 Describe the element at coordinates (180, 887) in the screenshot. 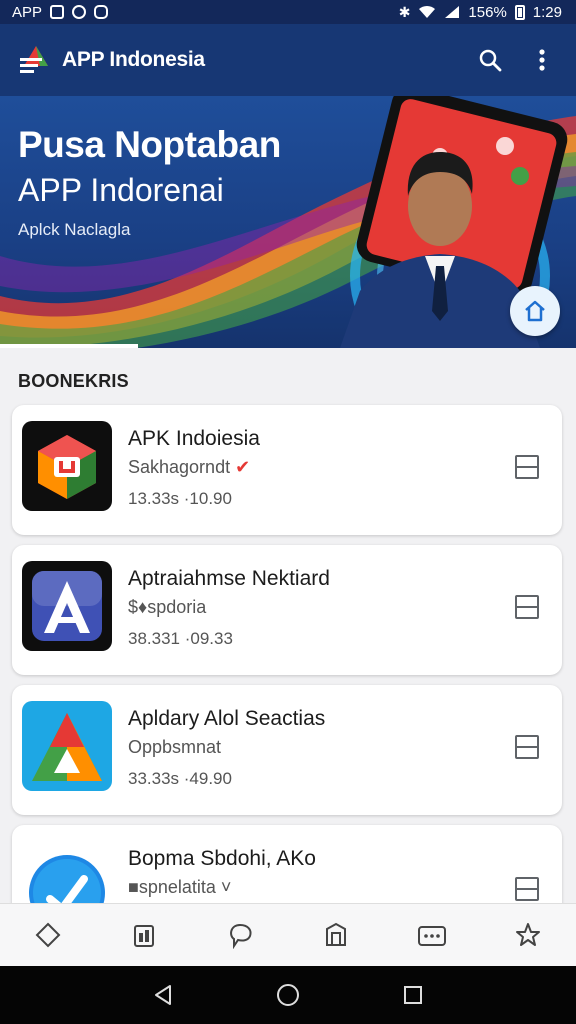

I see `app-publisher: ■spnelatita ˅` at that location.